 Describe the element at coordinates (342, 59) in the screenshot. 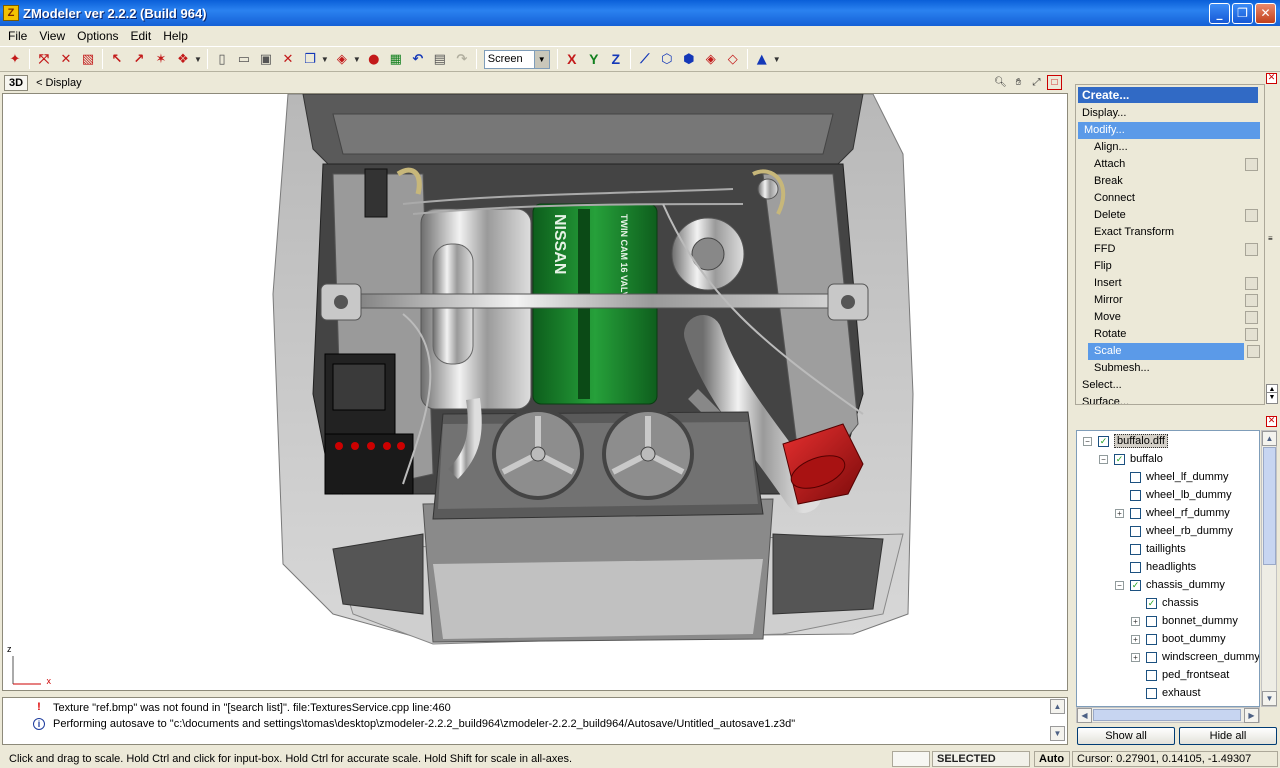

I see `undo-stack-icon: ◈` at that location.